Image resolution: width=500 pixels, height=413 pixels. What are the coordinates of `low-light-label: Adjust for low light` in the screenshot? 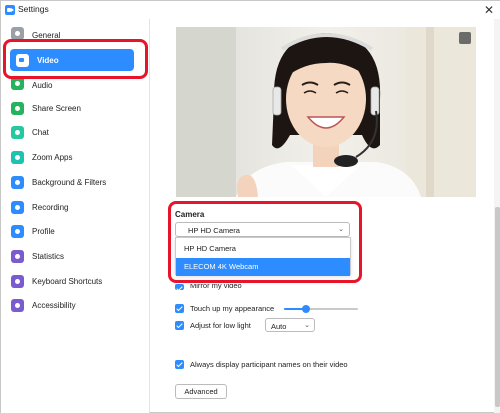 It's located at (220, 325).